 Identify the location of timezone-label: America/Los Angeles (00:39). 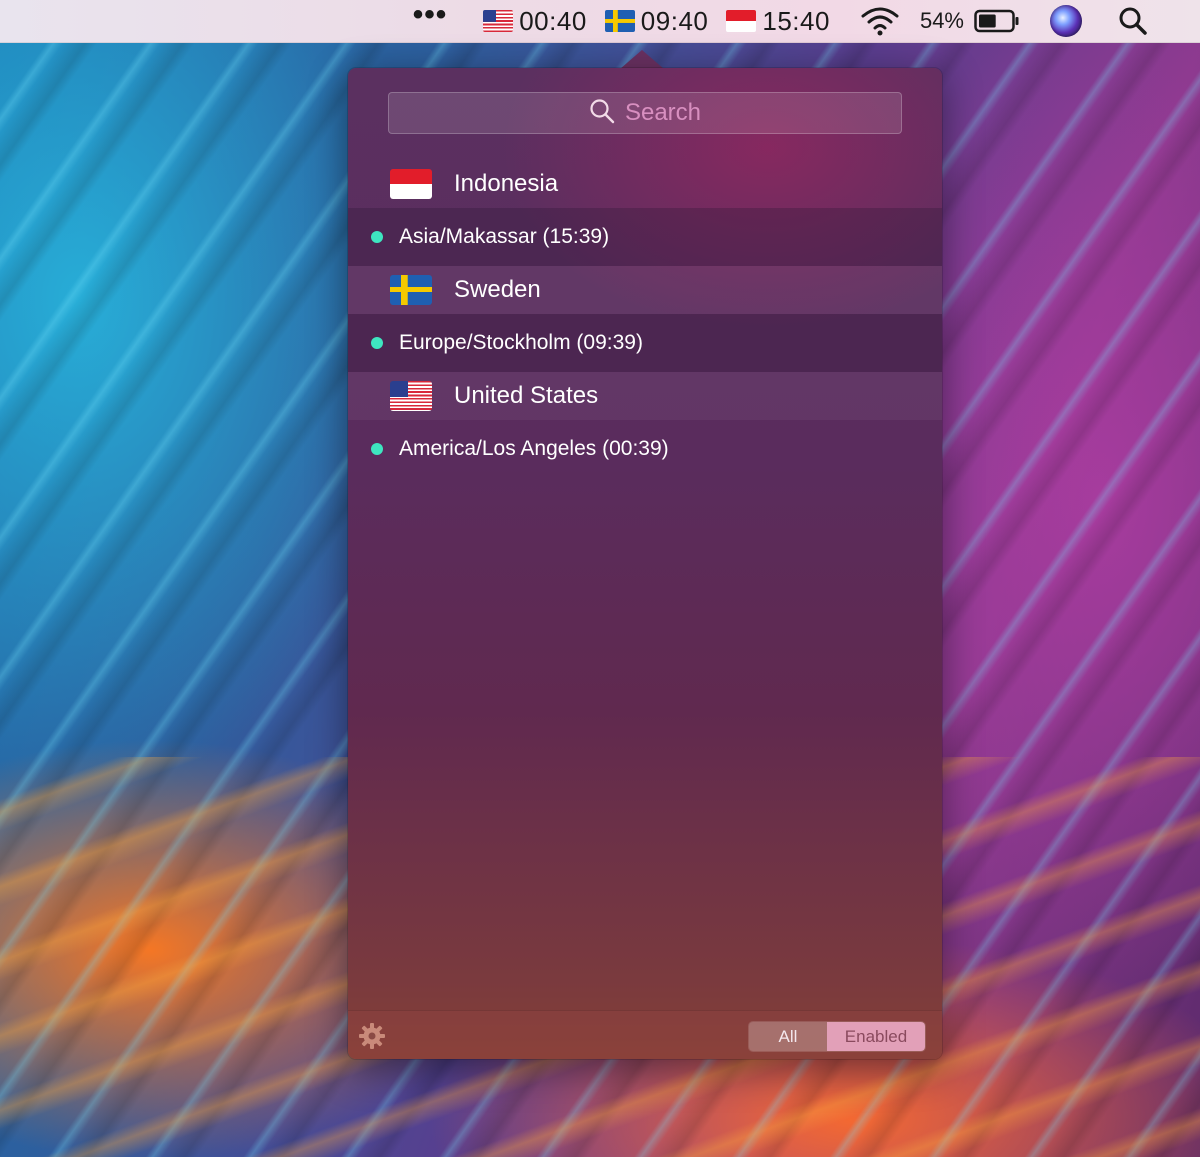
(534, 448).